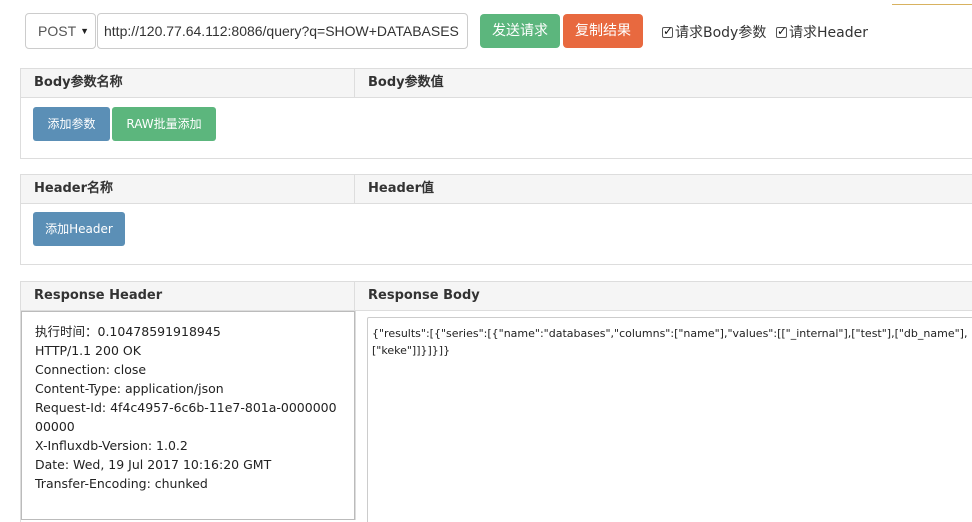 This screenshot has width=972, height=522. Describe the element at coordinates (84, 31) in the screenshot. I see `chevron-down-icon: ▼` at that location.